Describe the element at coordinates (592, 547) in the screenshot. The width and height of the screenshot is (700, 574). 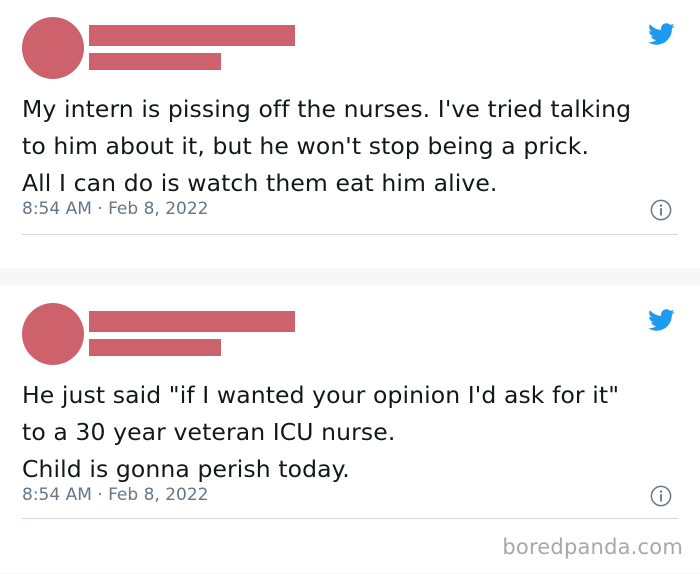
I see `watermark: boredpanda.com` at that location.